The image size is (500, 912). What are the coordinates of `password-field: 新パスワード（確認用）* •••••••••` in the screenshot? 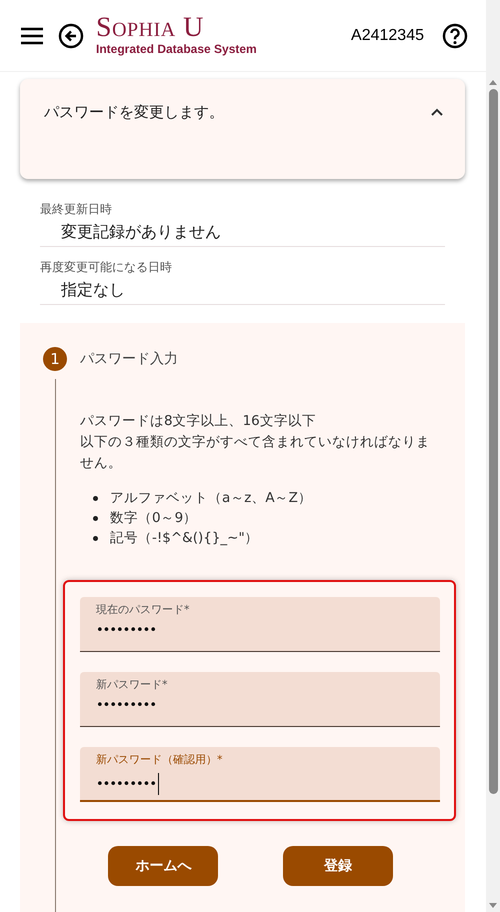 It's located at (260, 774).